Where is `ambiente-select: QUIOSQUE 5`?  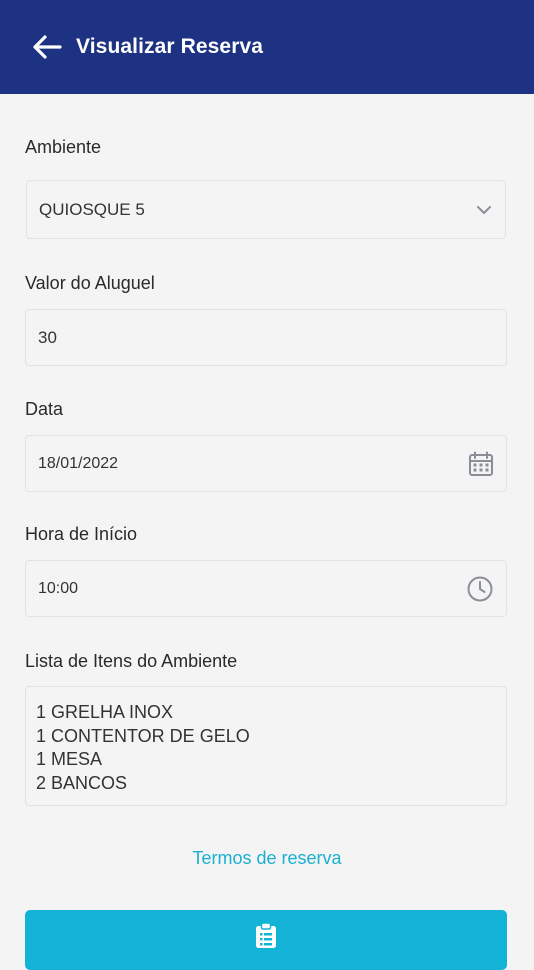 ambiente-select: QUIOSQUE 5 is located at coordinates (266, 209).